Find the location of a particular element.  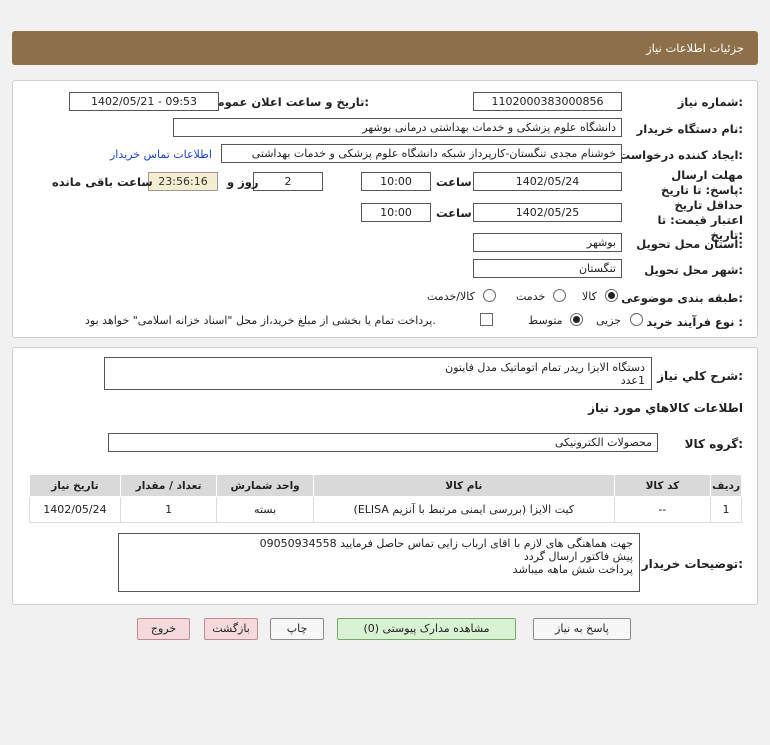

days-field: 2 is located at coordinates (288, 181).